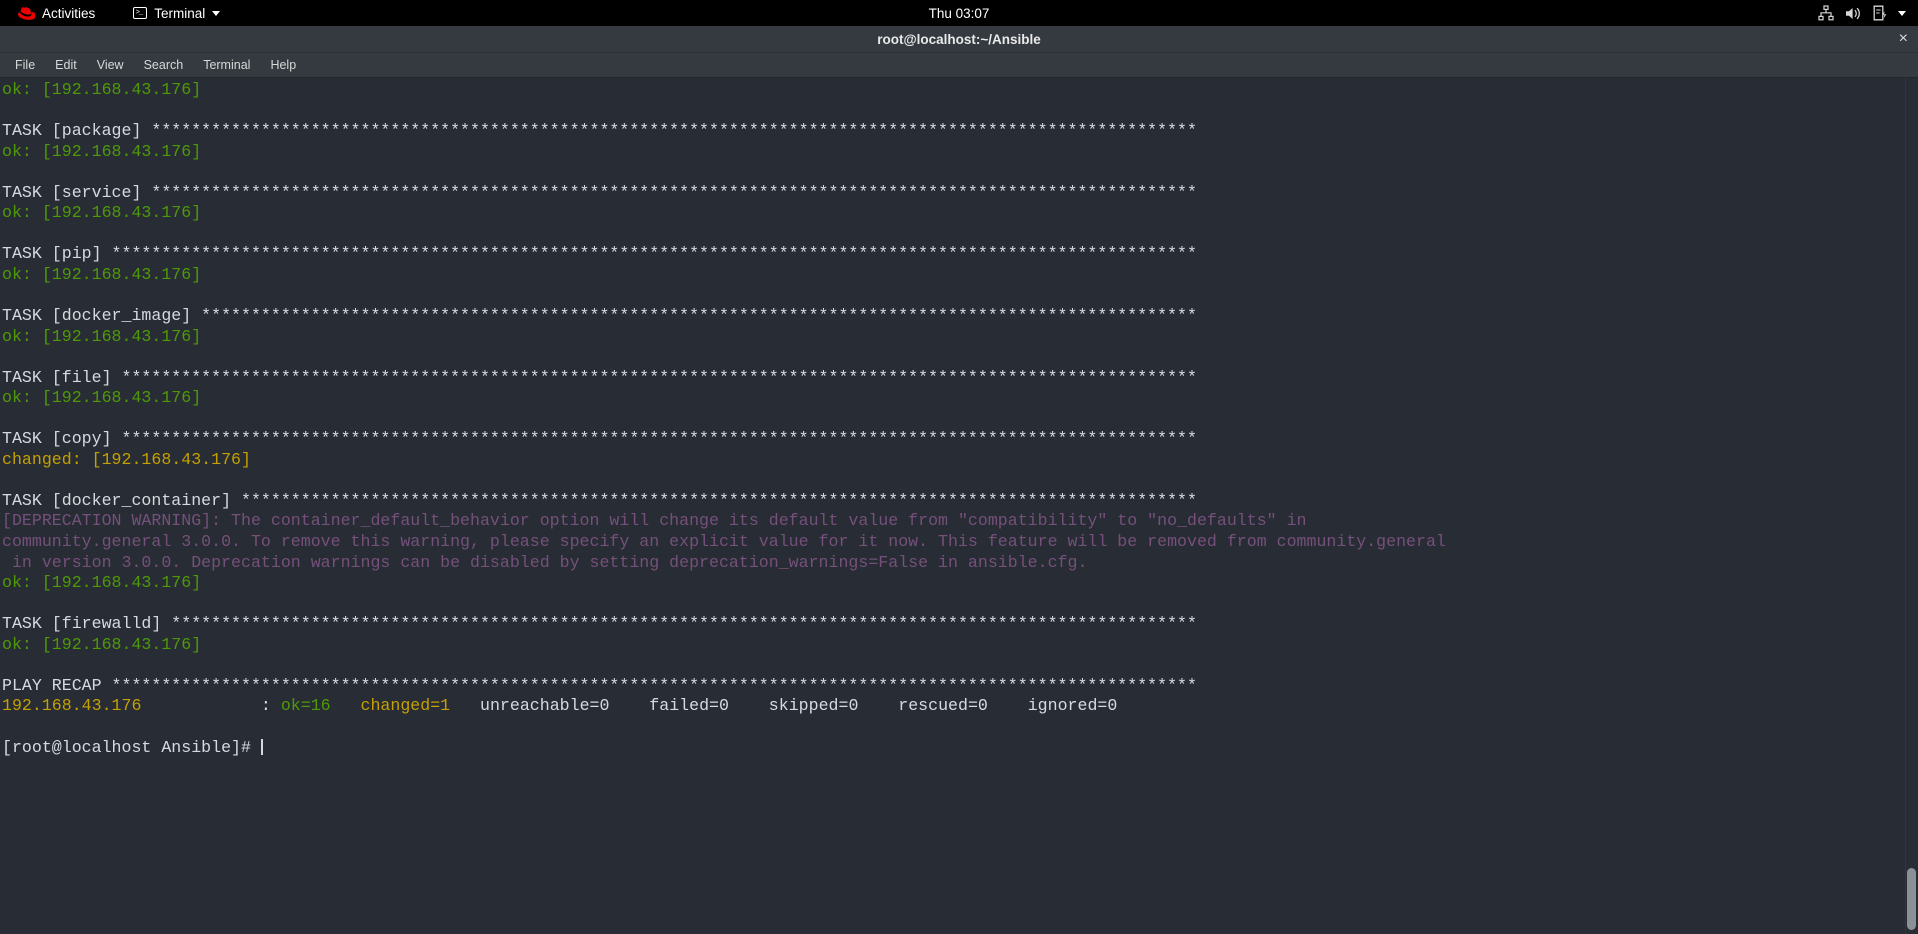 This screenshot has height=934, width=1918. What do you see at coordinates (180, 13) in the screenshot?
I see `app-menu-label: Terminal` at bounding box center [180, 13].